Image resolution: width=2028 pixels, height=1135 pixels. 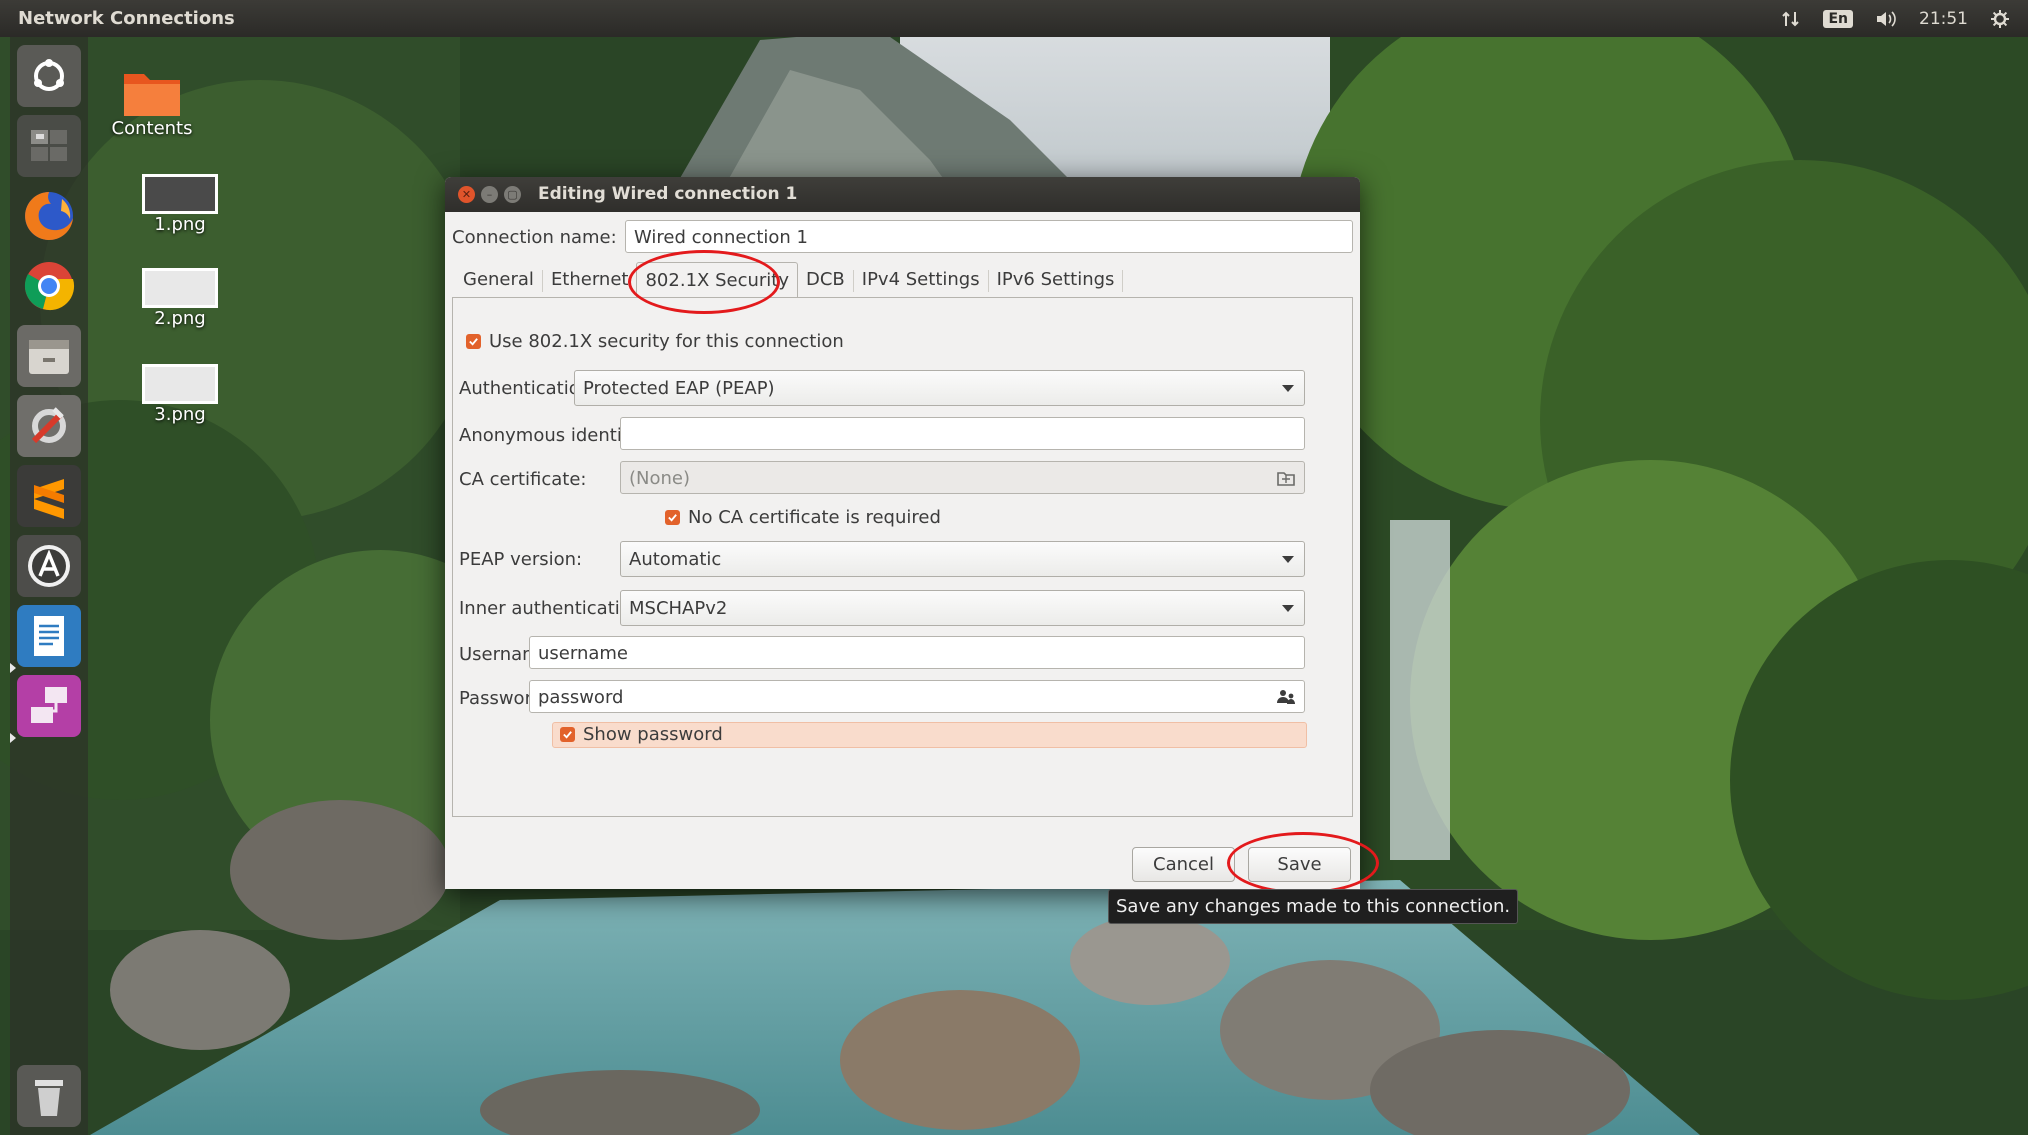 What do you see at coordinates (902, 194) in the screenshot?
I see `dialog-titlebar: ✕ – ▢ Editing Wired connection 1` at bounding box center [902, 194].